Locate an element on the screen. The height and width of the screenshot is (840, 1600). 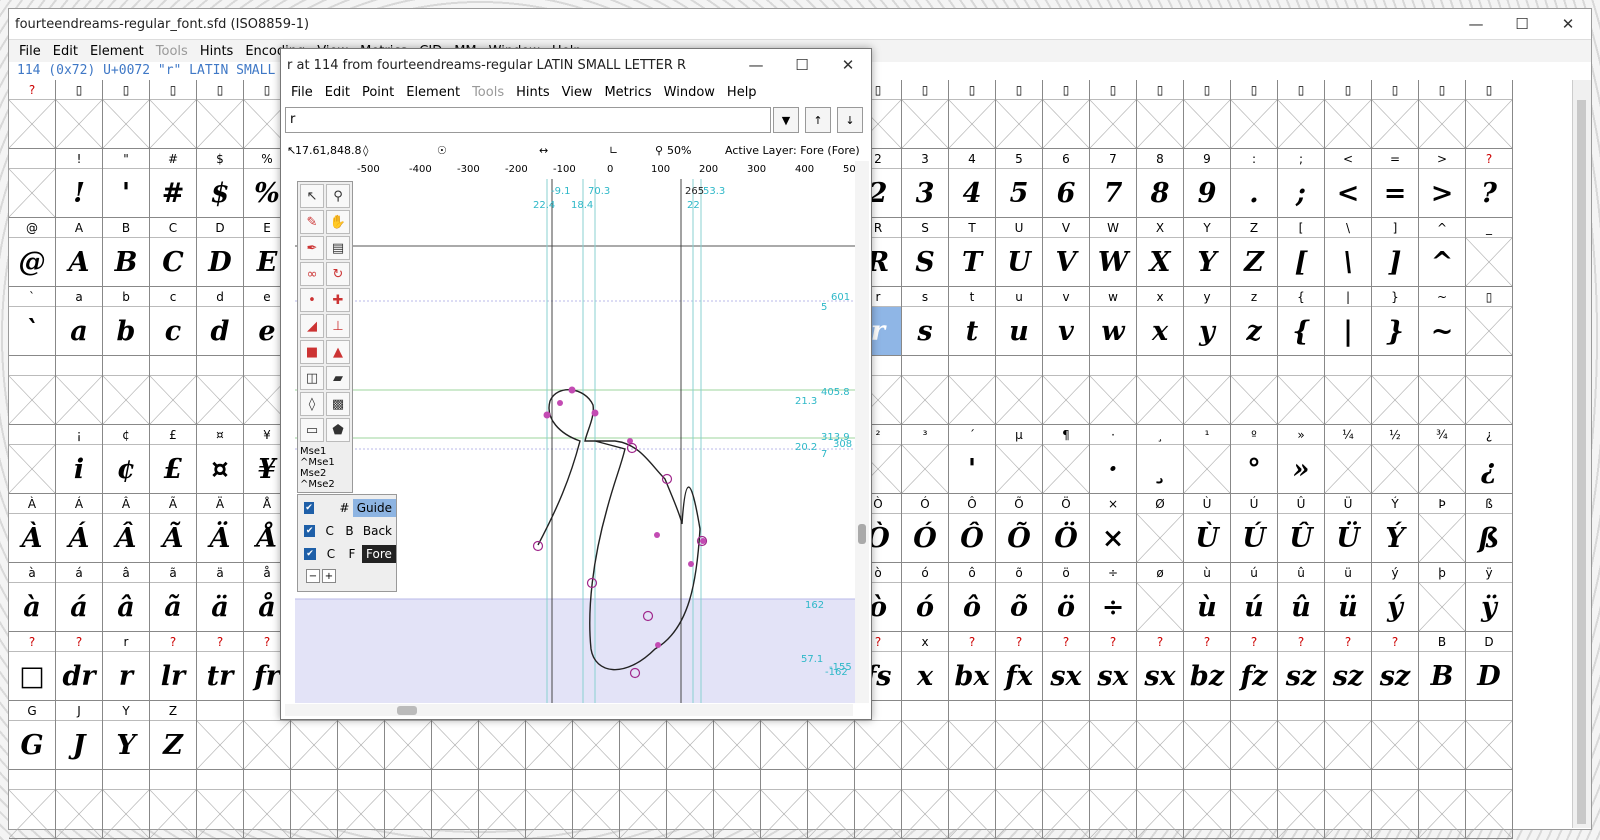
glyph-cell: ¡ i is located at coordinates (79, 459).